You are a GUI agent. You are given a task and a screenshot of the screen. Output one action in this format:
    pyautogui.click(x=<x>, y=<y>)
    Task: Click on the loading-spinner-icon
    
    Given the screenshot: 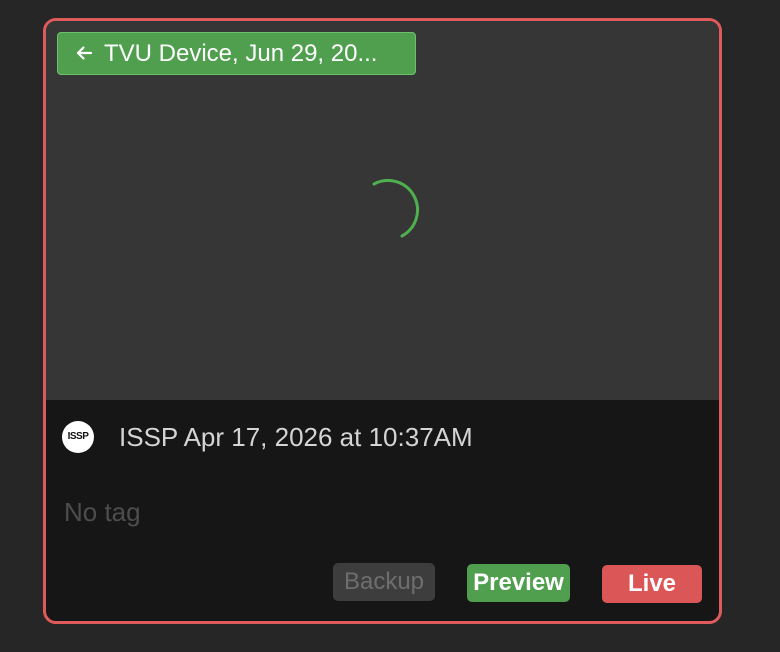 What is the action you would take?
    pyautogui.click(x=396, y=208)
    